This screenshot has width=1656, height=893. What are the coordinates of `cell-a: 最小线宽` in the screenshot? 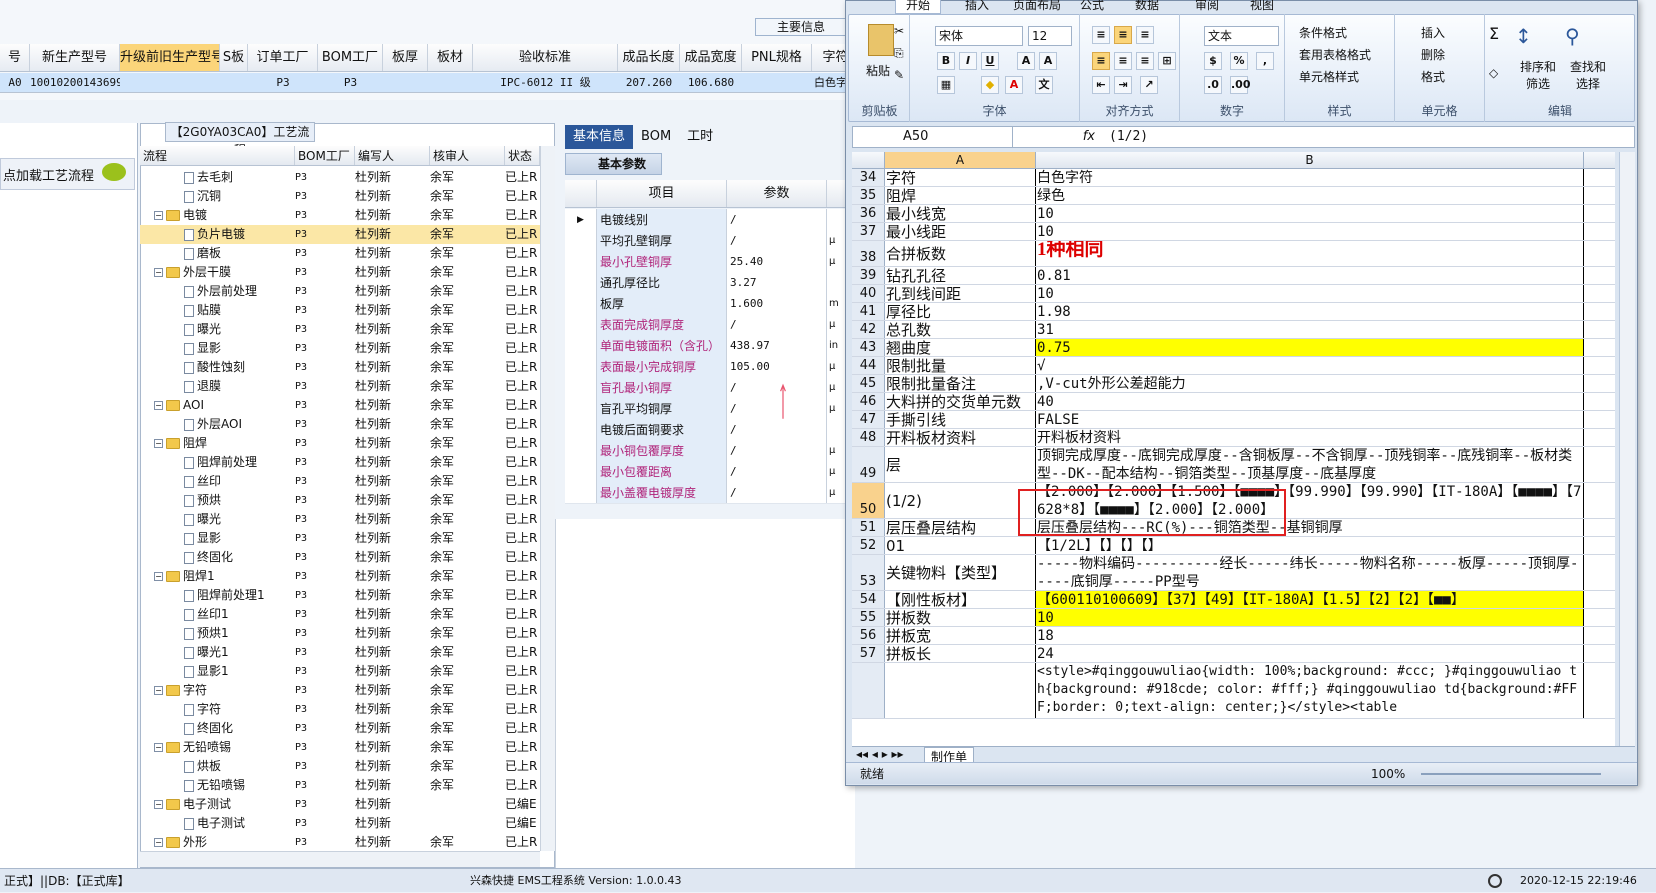 It's located at (960, 213).